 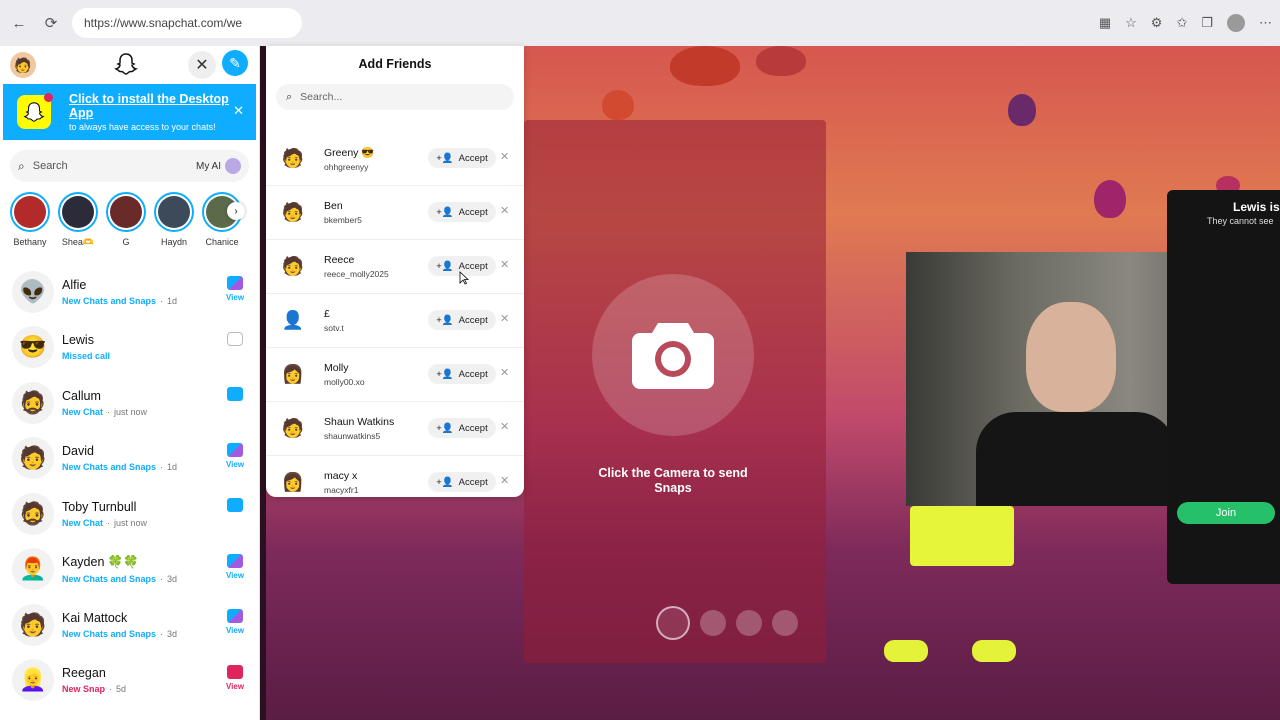 I want to click on install-link: Click to install the Desktop App, so click(x=149, y=106).